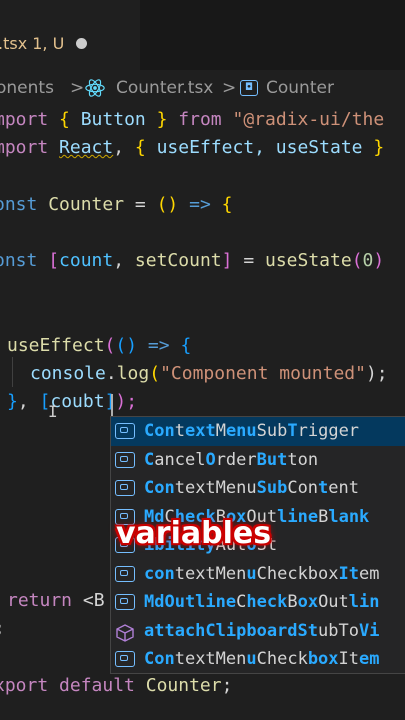 The height and width of the screenshot is (720, 405). Describe the element at coordinates (99, 345) in the screenshot. I see `code-line: useEffect(() => {` at that location.